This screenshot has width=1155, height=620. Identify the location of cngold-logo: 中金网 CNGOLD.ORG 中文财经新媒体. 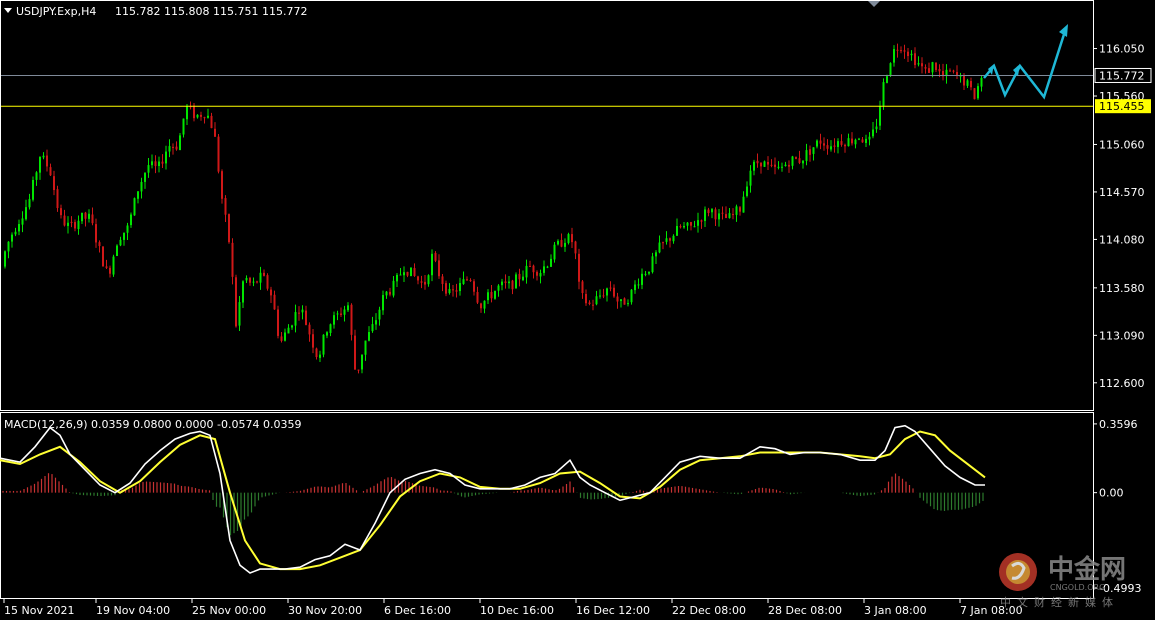
(1062, 581).